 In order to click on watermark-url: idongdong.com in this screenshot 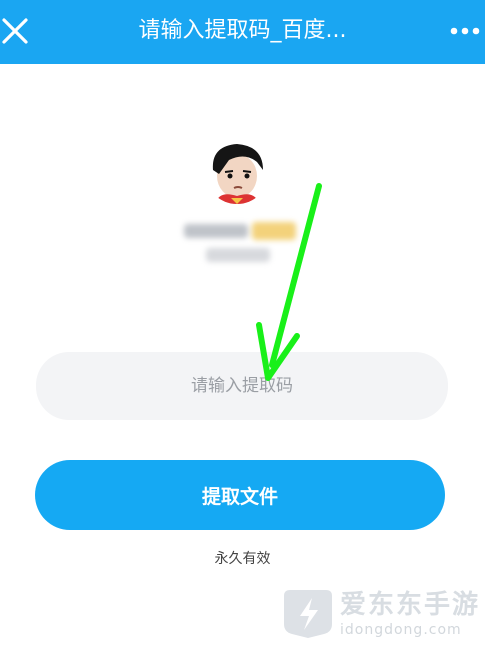, I will do `click(401, 630)`.